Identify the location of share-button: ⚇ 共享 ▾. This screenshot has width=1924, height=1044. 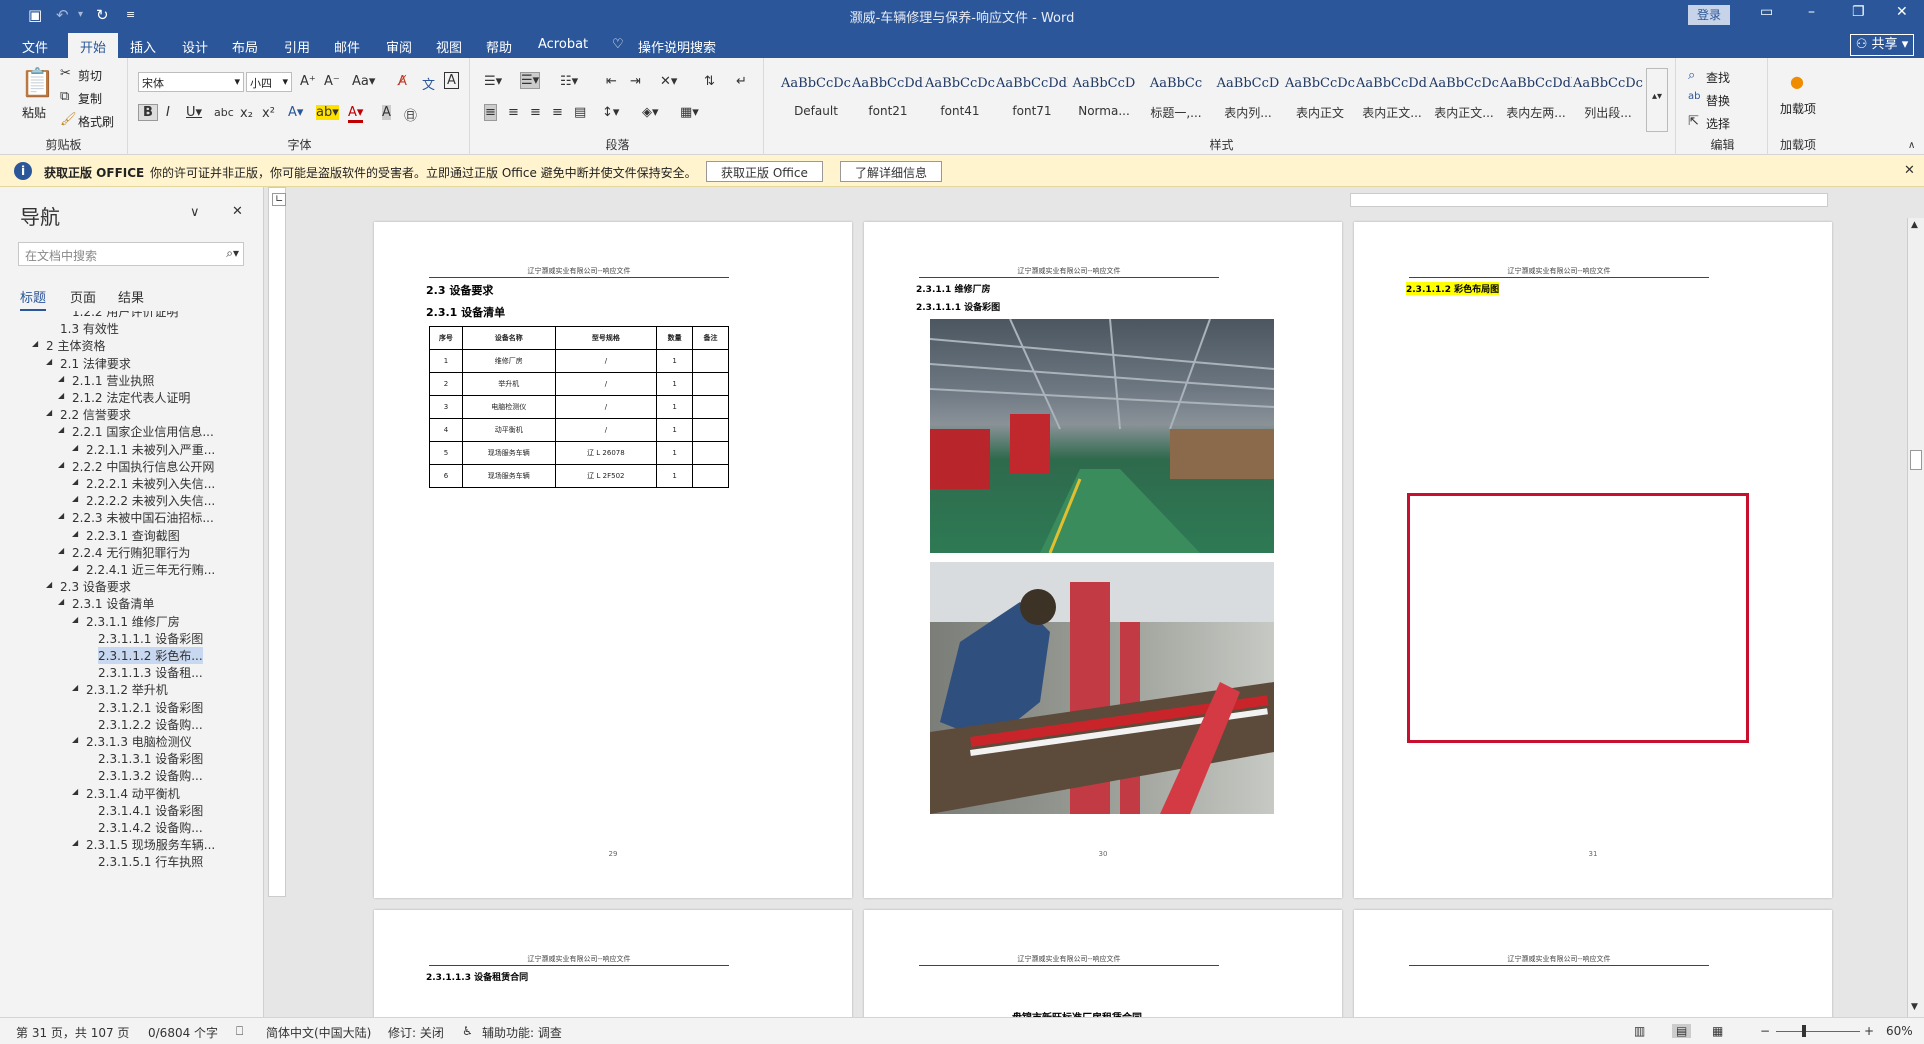
(1882, 45).